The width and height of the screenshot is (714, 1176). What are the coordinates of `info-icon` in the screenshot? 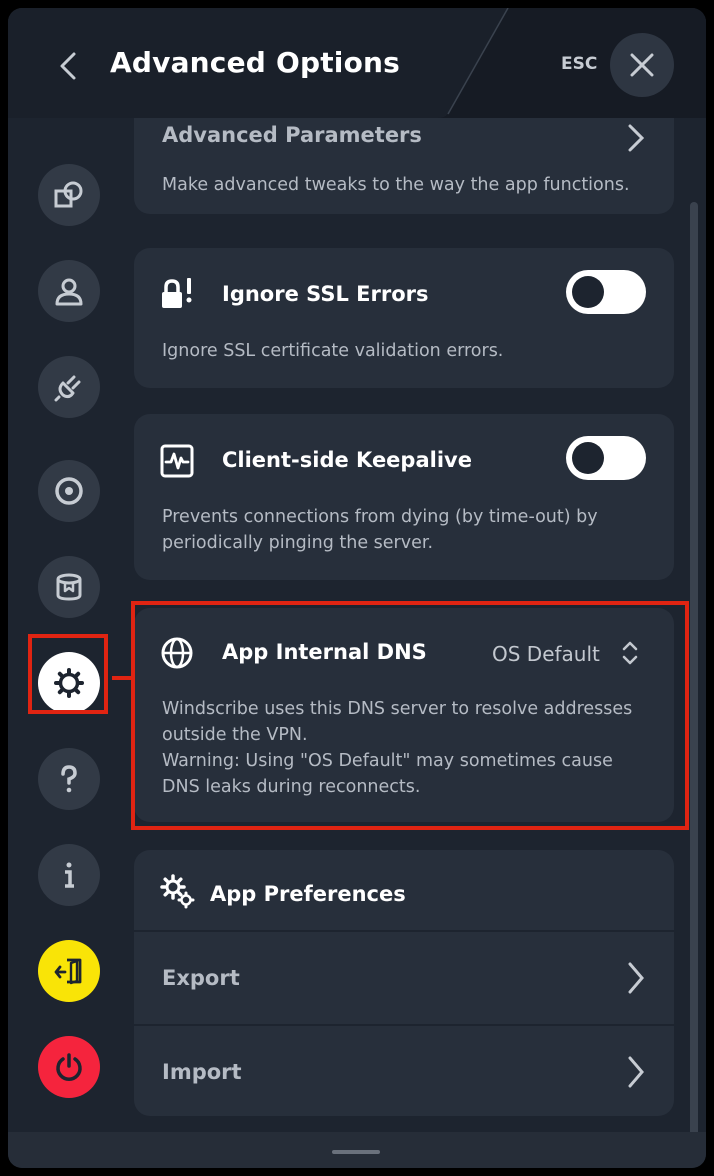 It's located at (69, 875).